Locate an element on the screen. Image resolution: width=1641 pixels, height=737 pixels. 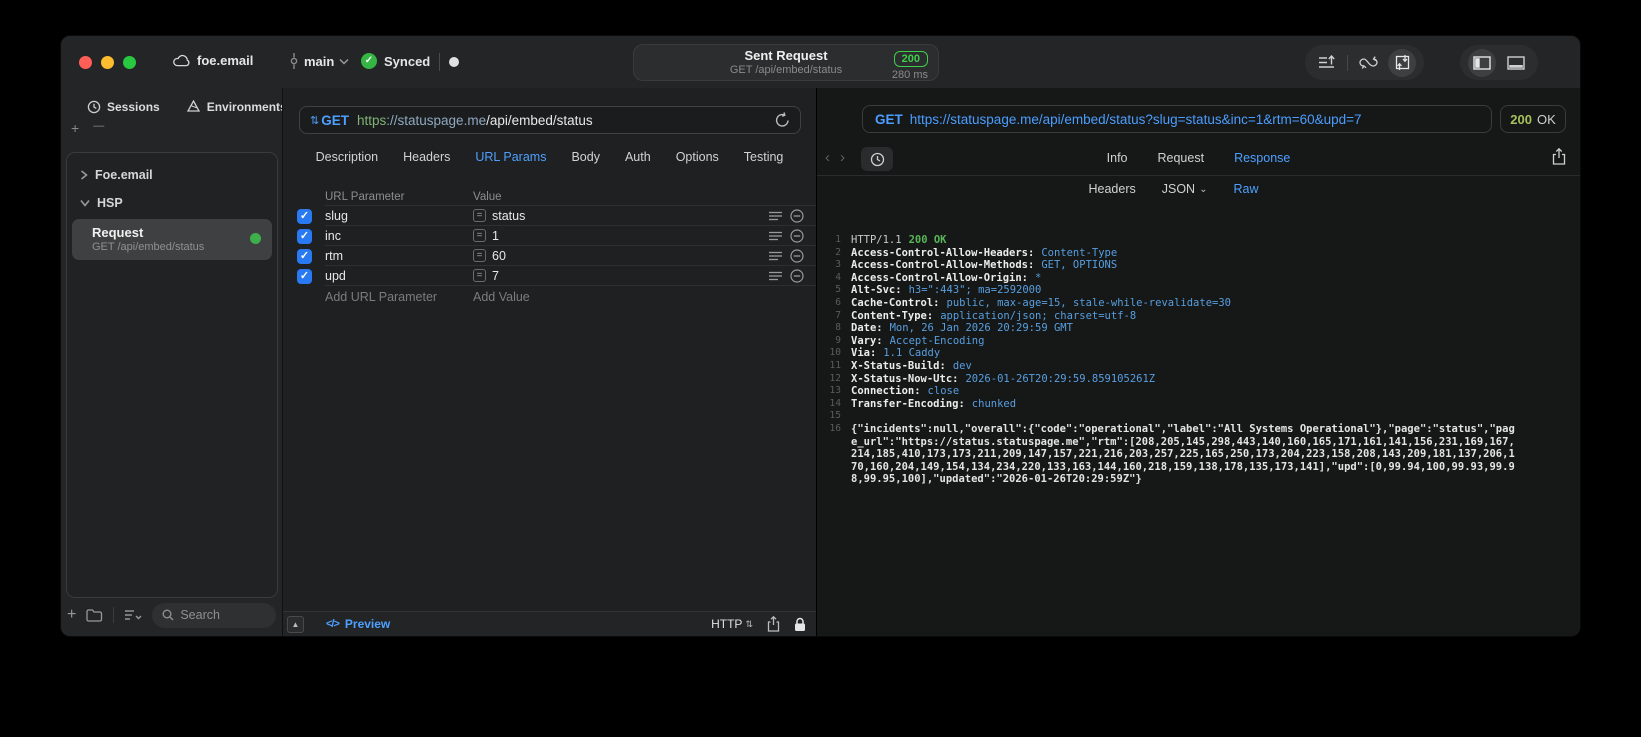
export-response-button is located at coordinates (1559, 156).